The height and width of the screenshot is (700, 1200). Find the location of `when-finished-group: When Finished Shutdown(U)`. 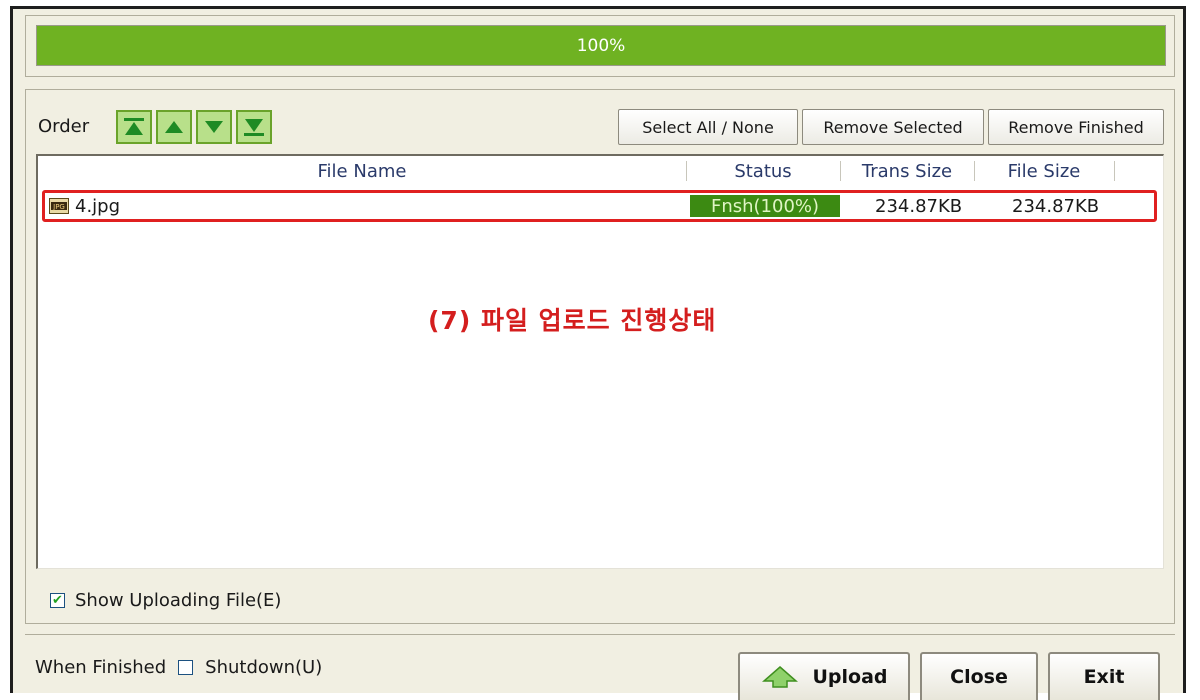

when-finished-group: When Finished Shutdown(U) is located at coordinates (178, 667).